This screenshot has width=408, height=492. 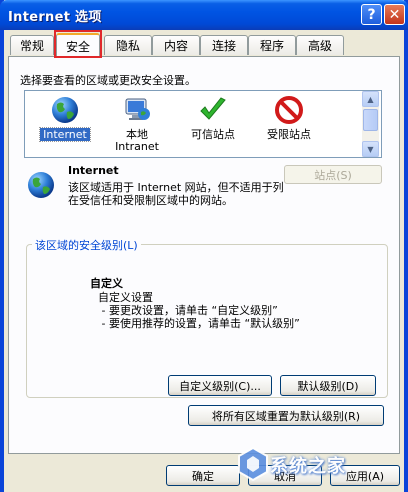 I want to click on reset-all-zones-button: 将所有区域重置为默认级别(R), so click(x=286, y=415).